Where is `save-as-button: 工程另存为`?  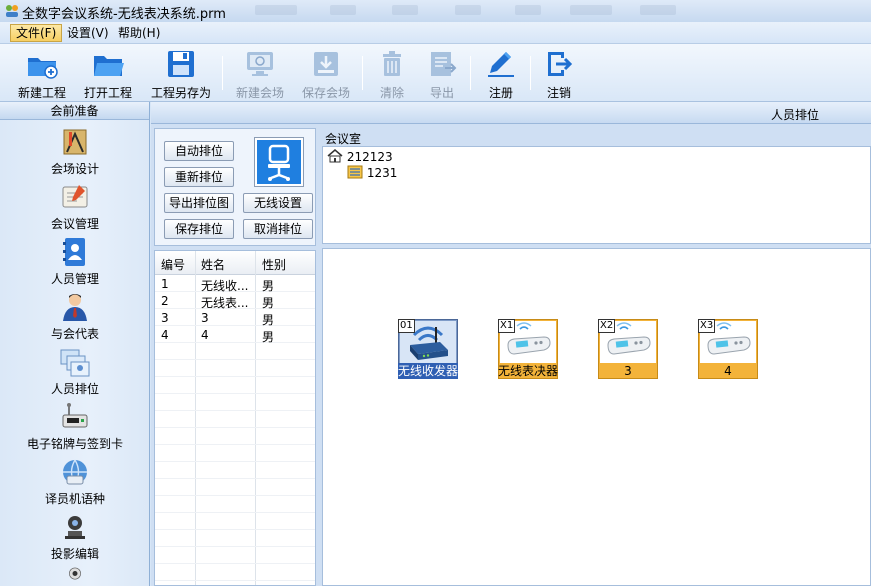
save-as-button: 工程另存为 is located at coordinates (181, 74).